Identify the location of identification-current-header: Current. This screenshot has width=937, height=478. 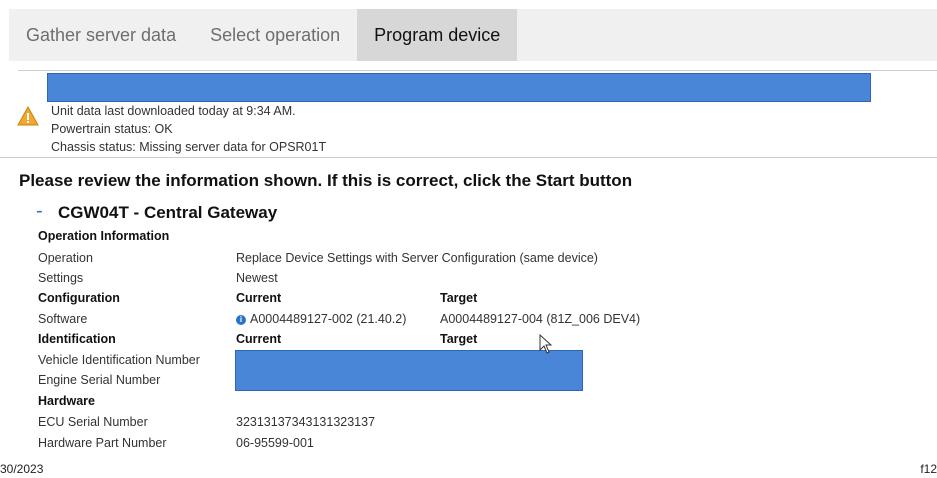
(259, 339).